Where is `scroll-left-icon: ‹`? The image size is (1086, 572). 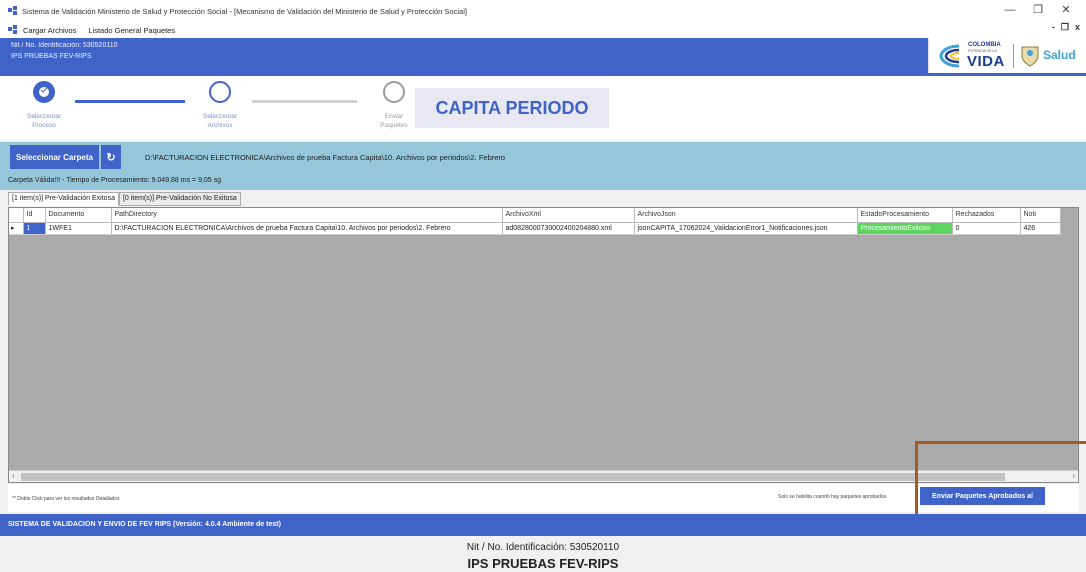 scroll-left-icon: ‹ is located at coordinates (13, 475).